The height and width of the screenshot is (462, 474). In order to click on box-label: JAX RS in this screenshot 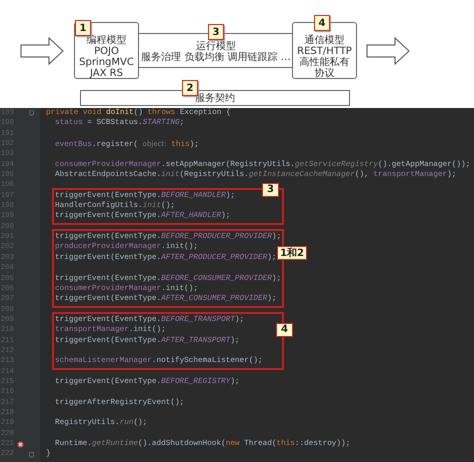, I will do `click(106, 73)`.